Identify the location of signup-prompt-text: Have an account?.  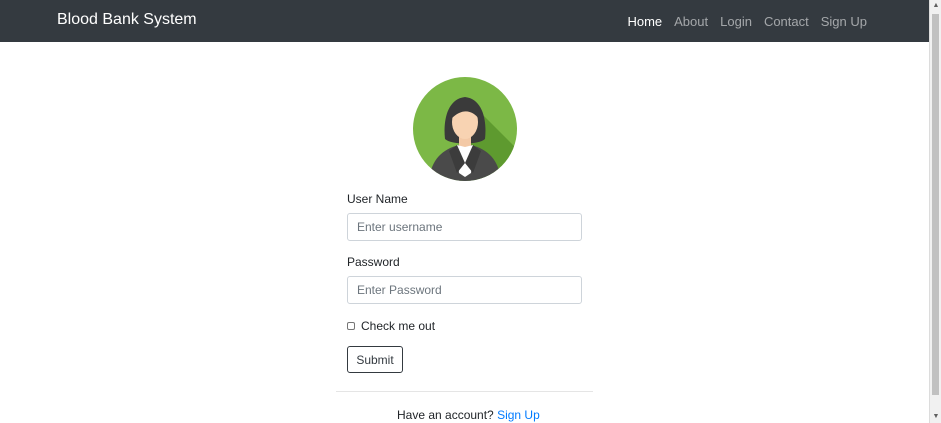
(445, 415).